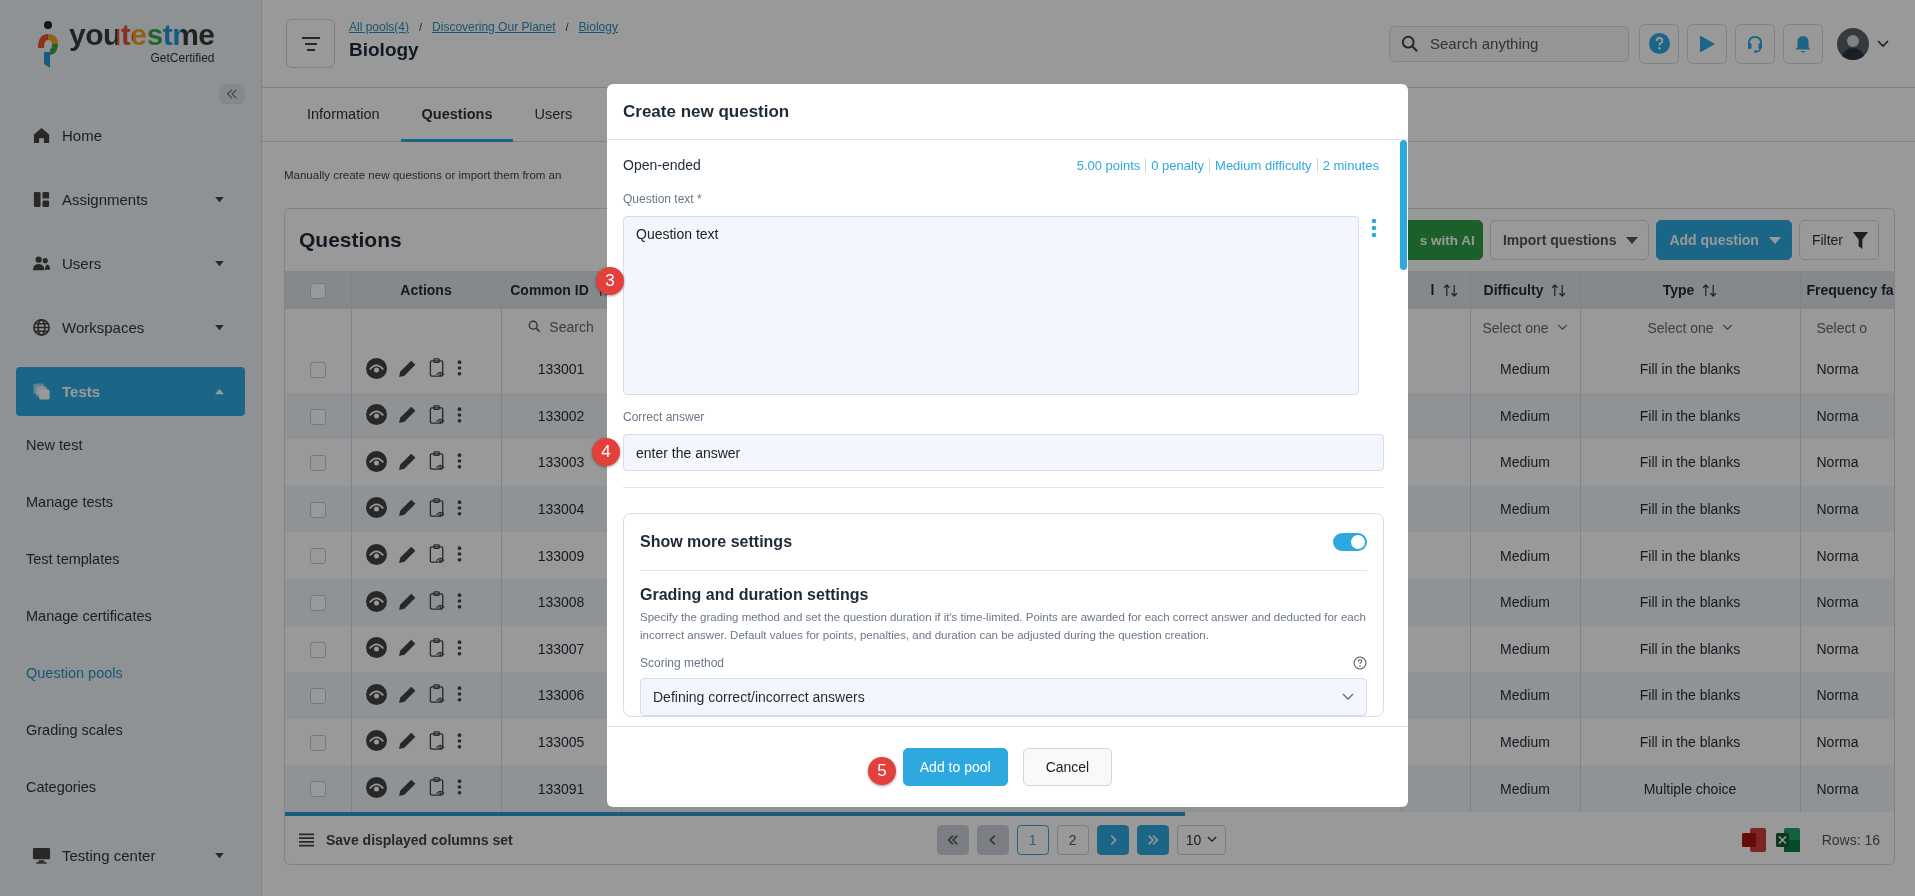  Describe the element at coordinates (130, 199) in the screenshot. I see `sidebar-item: Assignments` at that location.